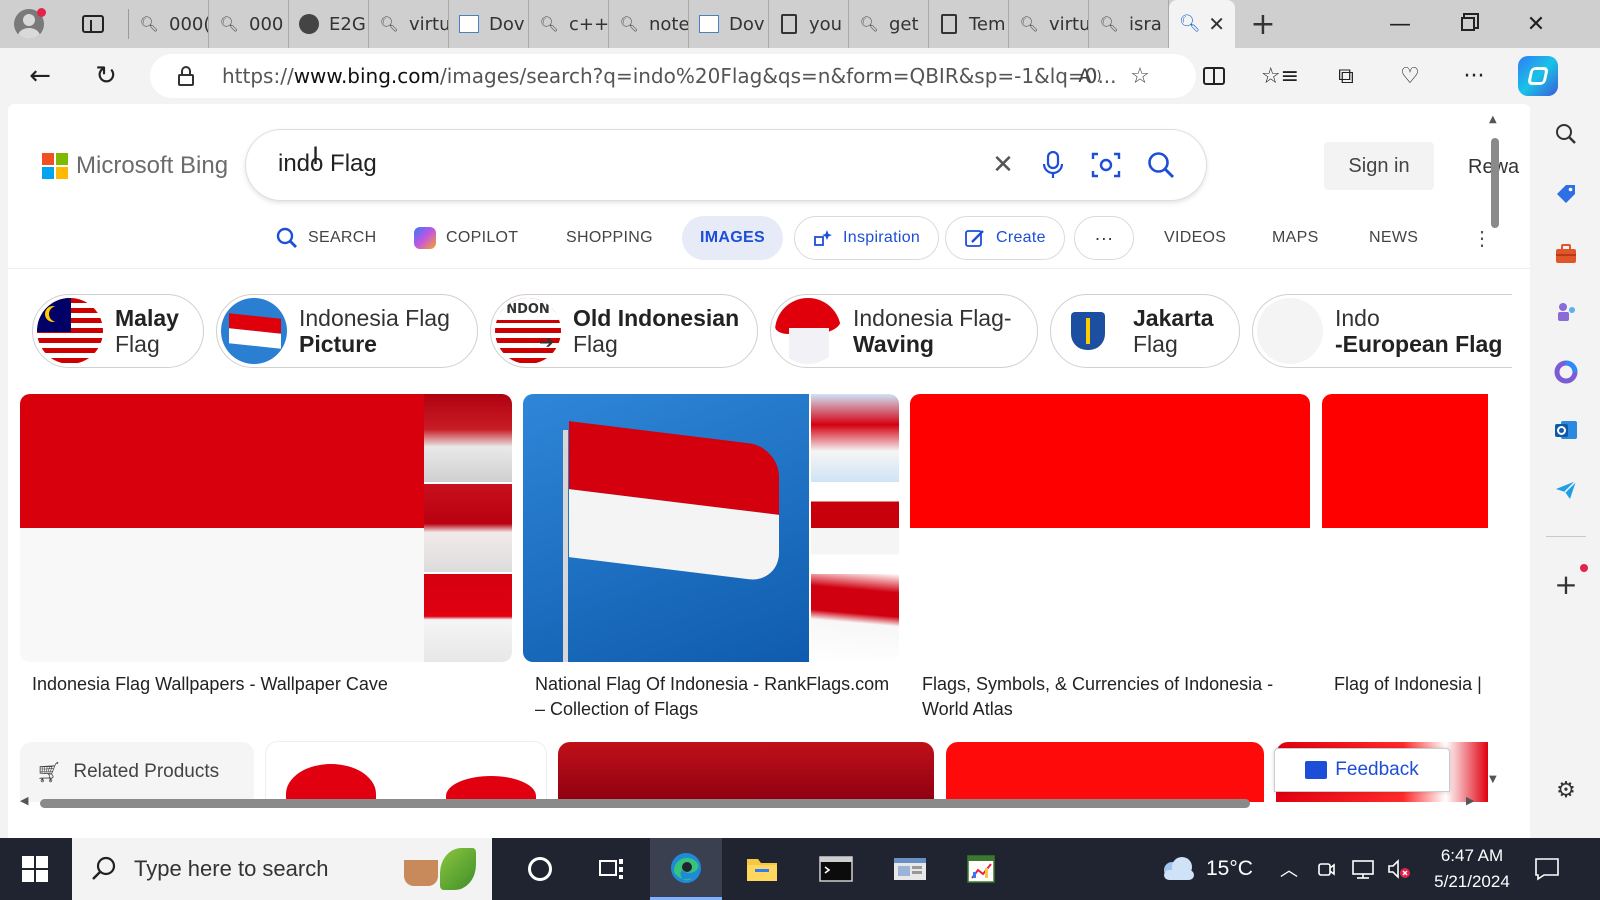  Describe the element at coordinates (1566, 490) in the screenshot. I see `send-telegram-icon` at that location.